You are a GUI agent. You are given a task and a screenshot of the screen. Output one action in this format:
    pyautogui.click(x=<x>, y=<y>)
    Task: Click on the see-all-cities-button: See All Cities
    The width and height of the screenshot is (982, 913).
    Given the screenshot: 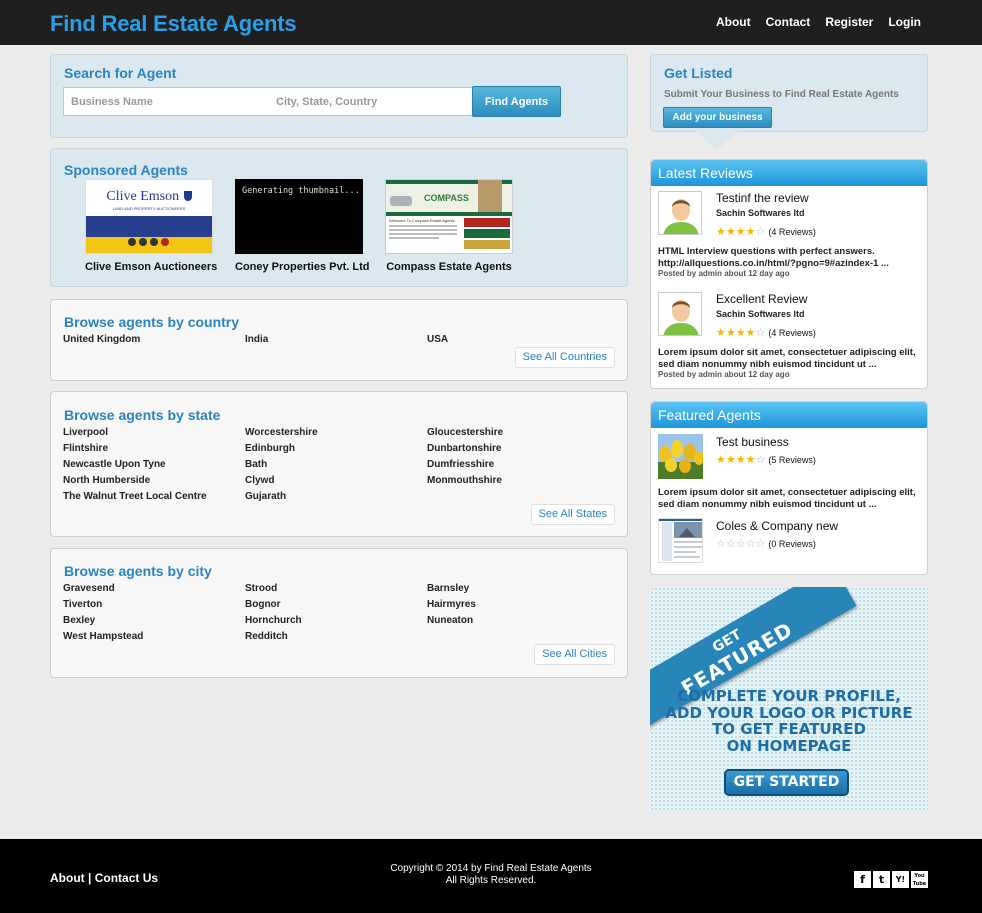 What is the action you would take?
    pyautogui.click(x=574, y=654)
    